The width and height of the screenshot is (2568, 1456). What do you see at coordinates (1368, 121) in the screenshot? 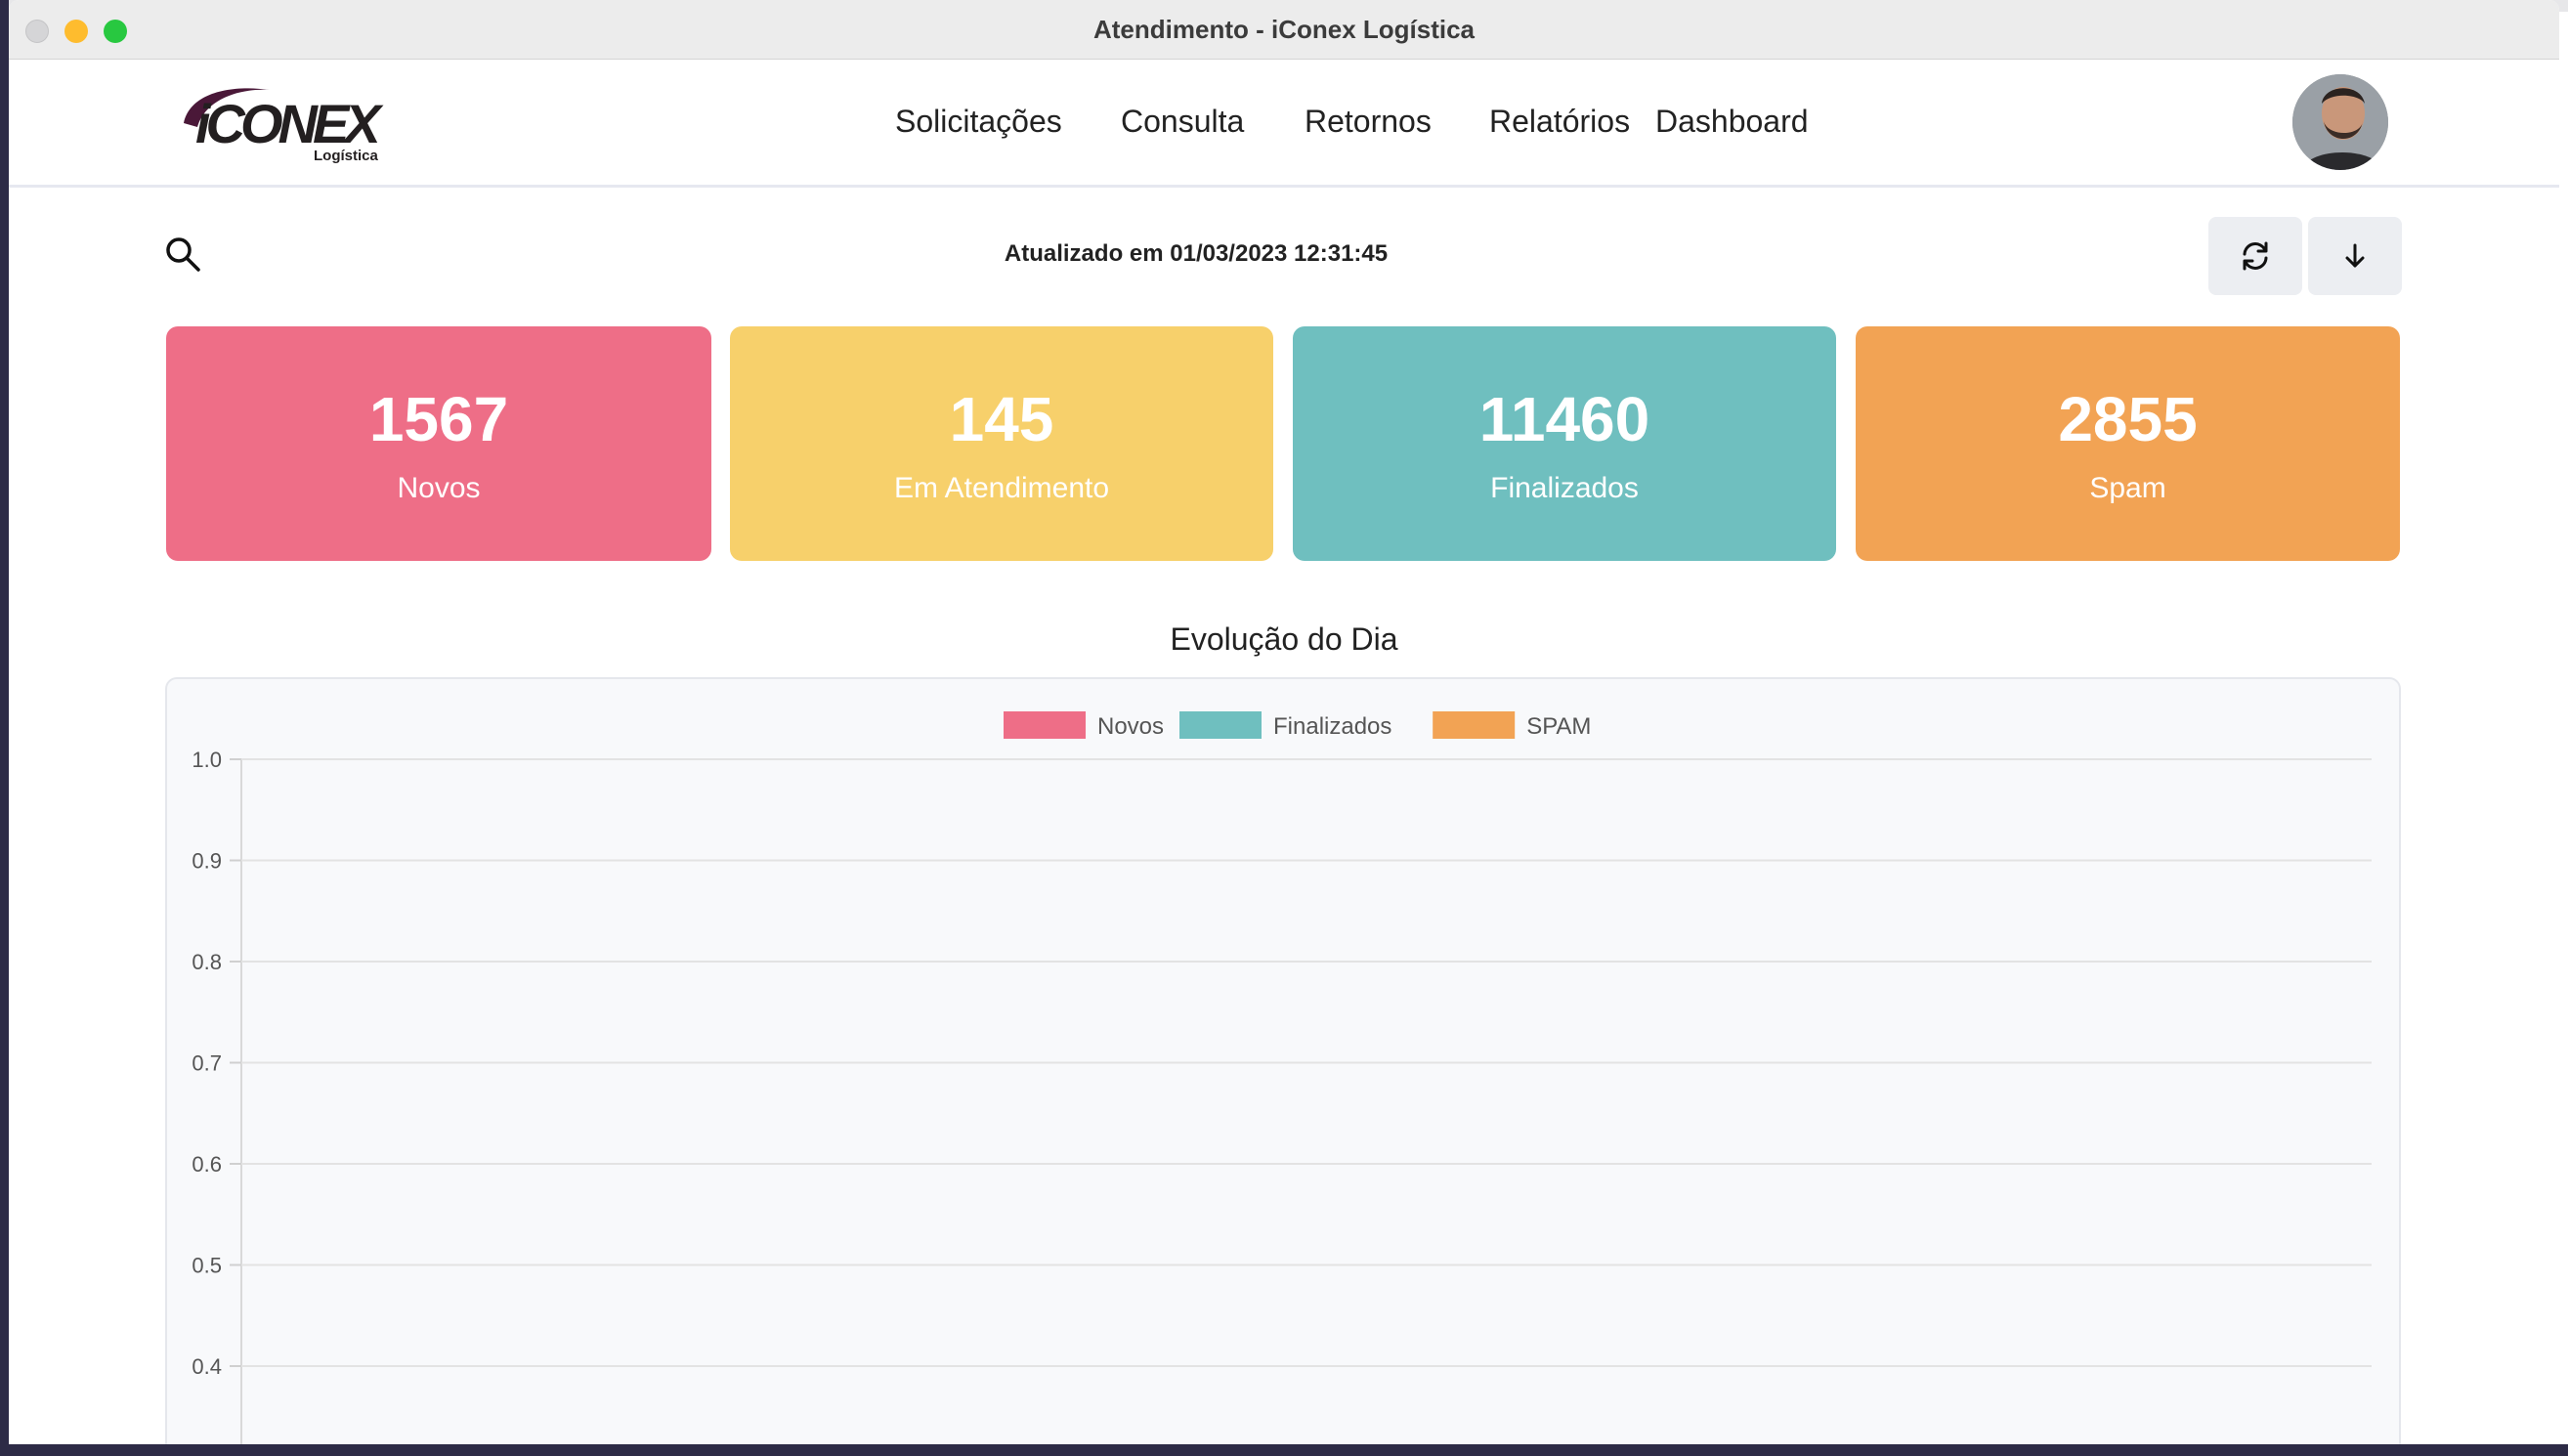
I see `nav-item-retornos: Retornos` at bounding box center [1368, 121].